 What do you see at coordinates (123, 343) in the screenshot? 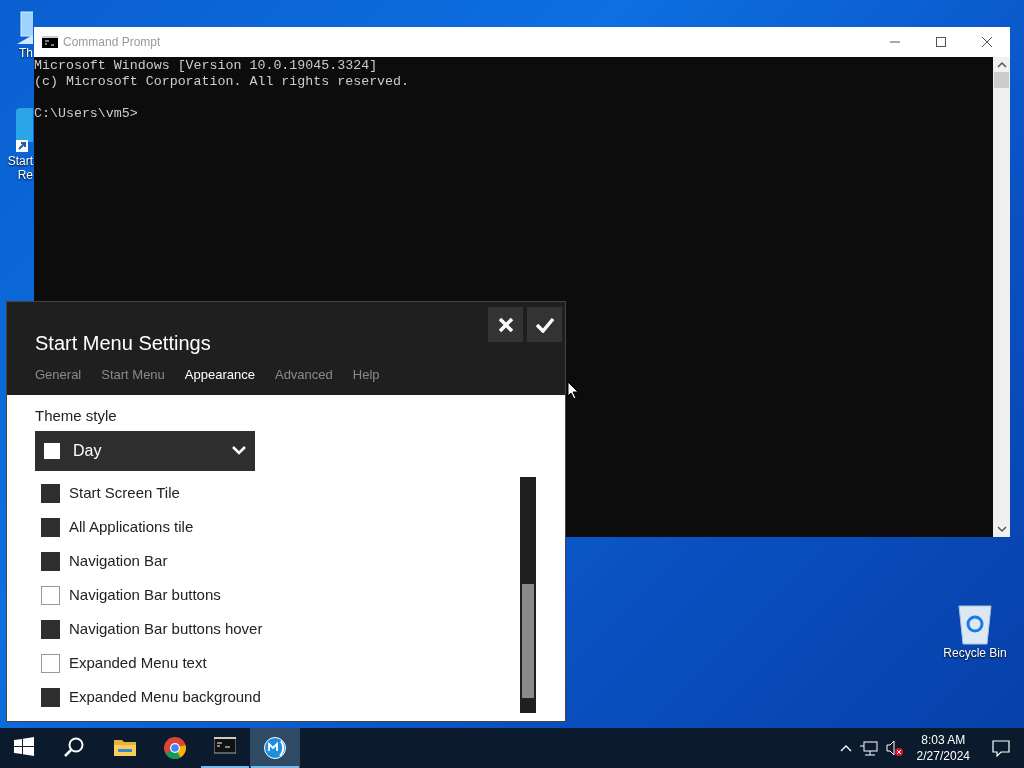
I see `settings-title: Start Menu Settings` at bounding box center [123, 343].